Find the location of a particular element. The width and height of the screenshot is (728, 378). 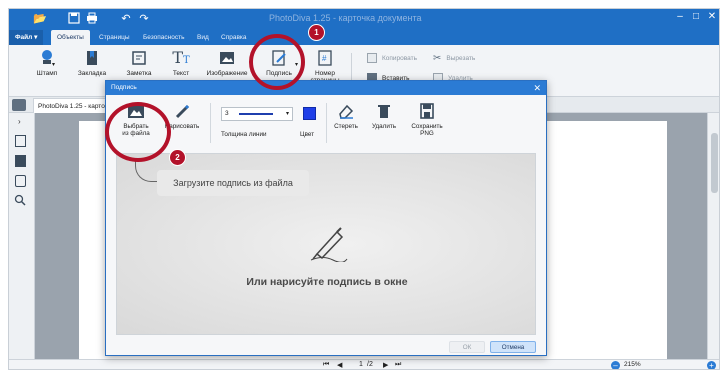

search-icon is located at coordinates (20, 202).